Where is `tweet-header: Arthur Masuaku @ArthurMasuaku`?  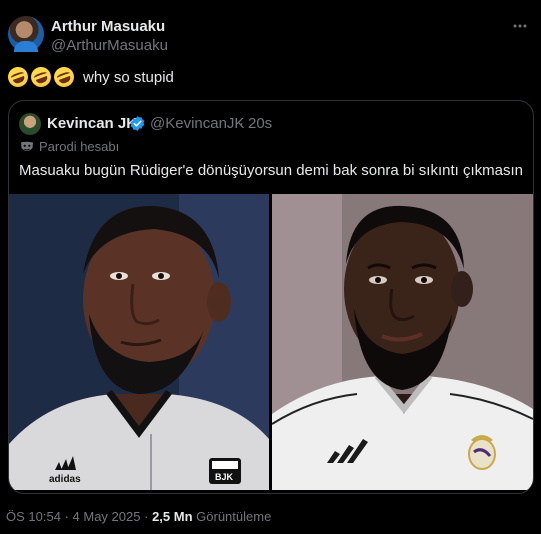
tweet-header: Arthur Masuaku @ArthurMasuaku is located at coordinates (270, 36).